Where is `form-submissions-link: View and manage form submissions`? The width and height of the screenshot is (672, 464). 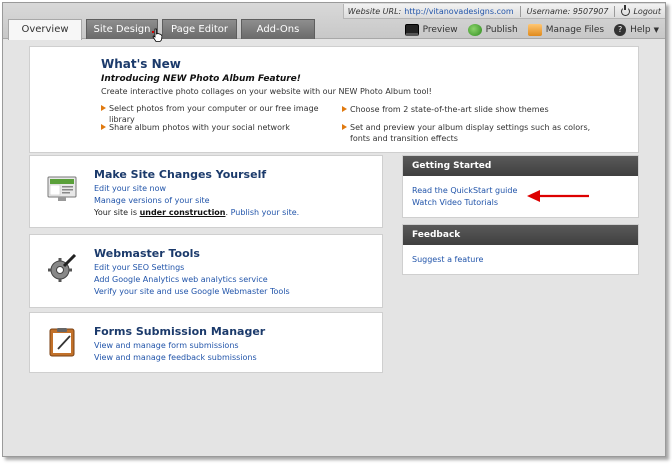
form-submissions-link: View and manage form submissions is located at coordinates (175, 346).